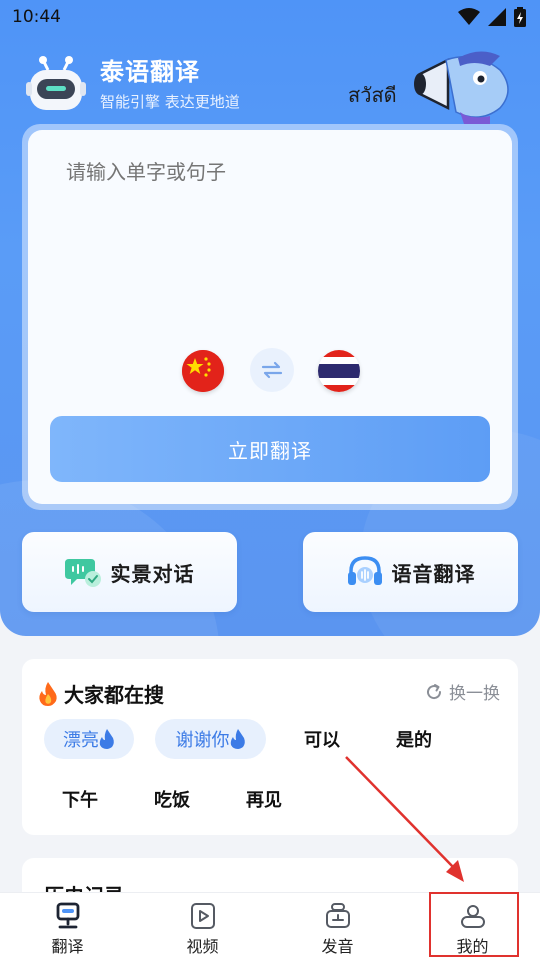  I want to click on tab-video: 视频, so click(202, 926).